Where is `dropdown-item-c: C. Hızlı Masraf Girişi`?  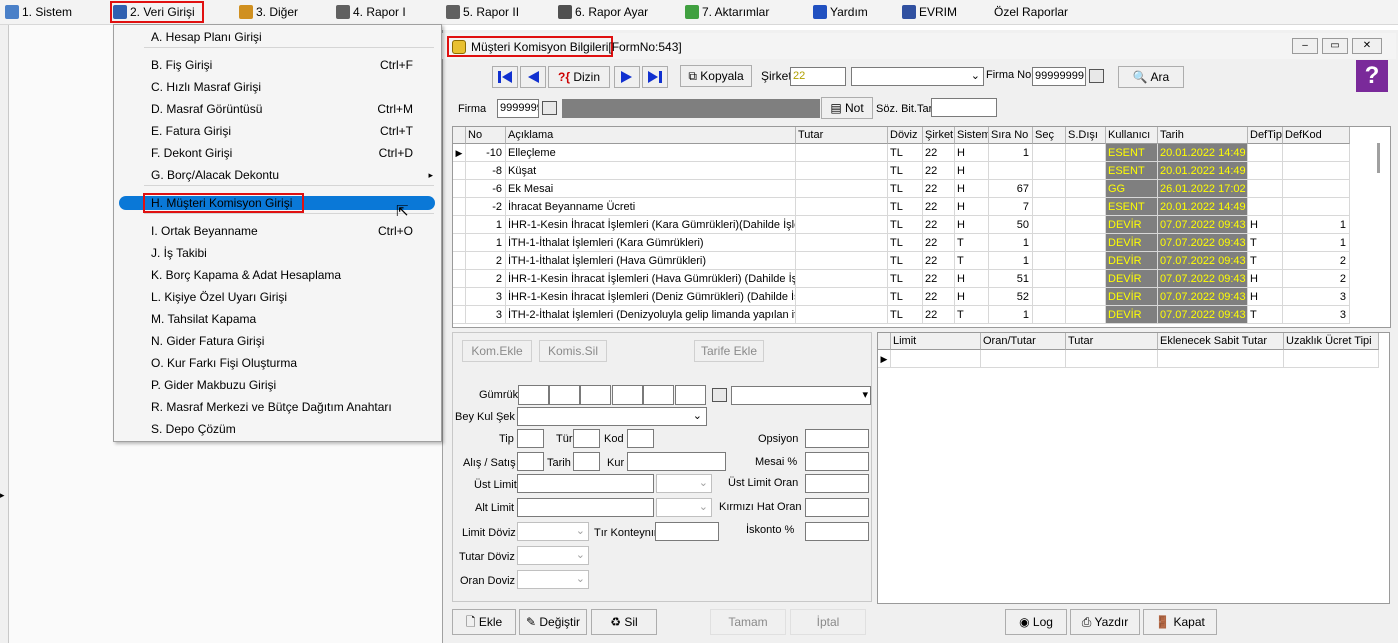 dropdown-item-c: C. Hızlı Masraf Girişi is located at coordinates (277, 87).